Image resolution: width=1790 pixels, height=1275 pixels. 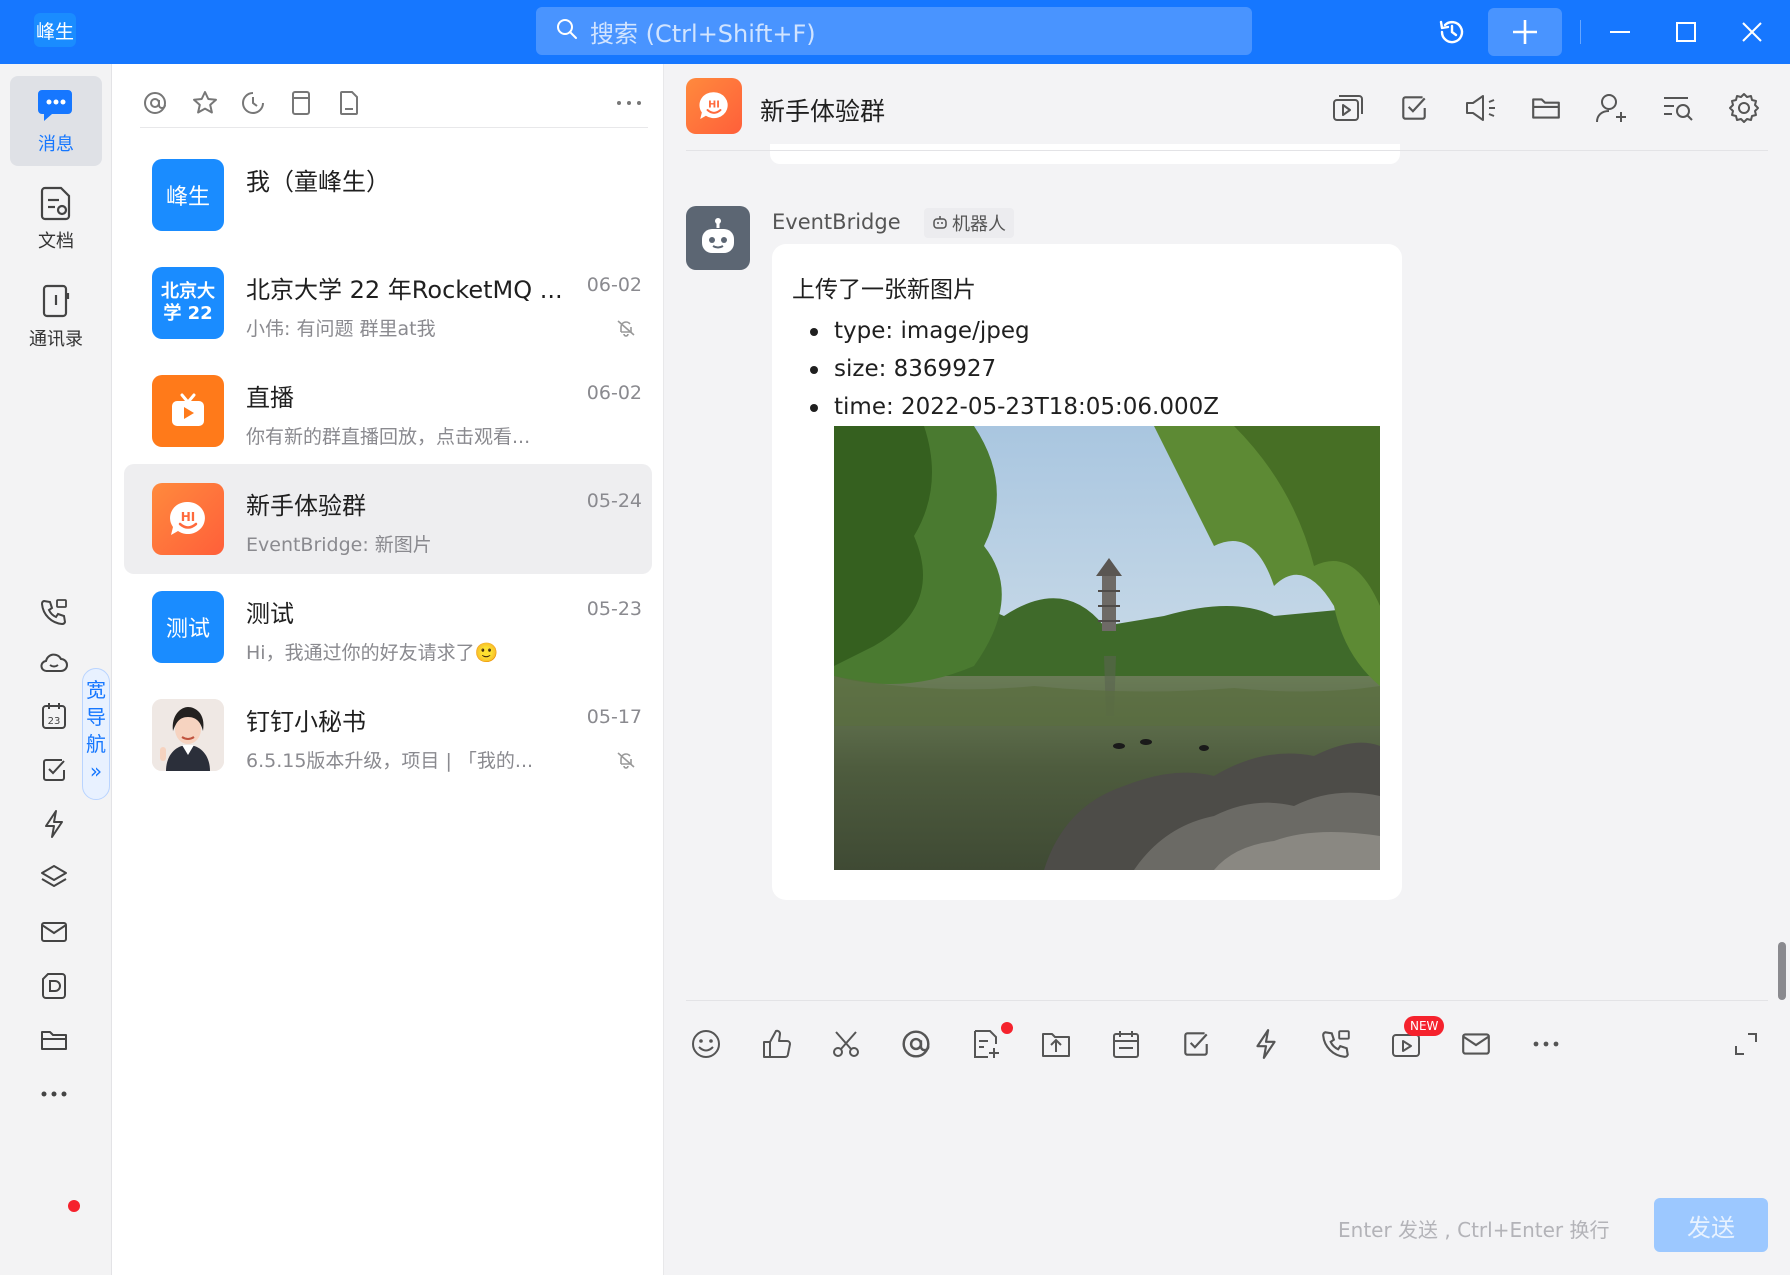 I want to click on nav-cloud, so click(x=54, y=662).